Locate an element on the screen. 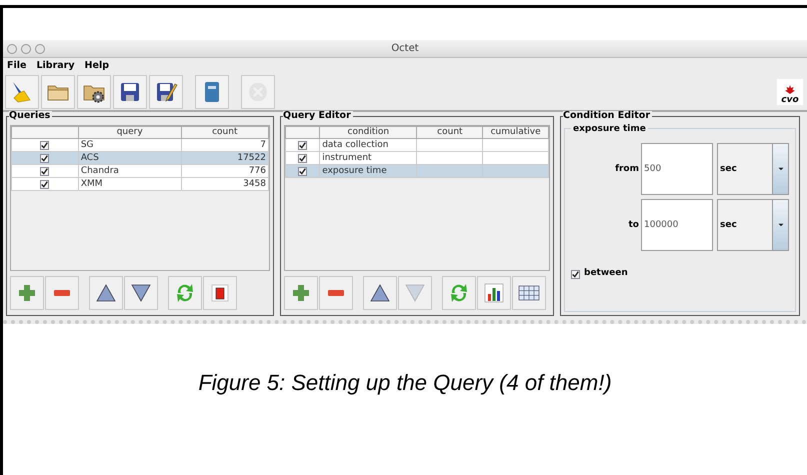 Image resolution: width=807 pixels, height=475 pixels. column-header: cumulative is located at coordinates (515, 132).